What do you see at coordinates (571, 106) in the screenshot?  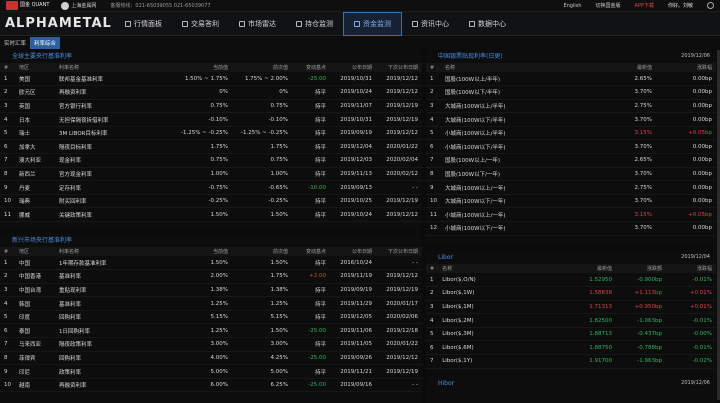 I see `table-row: 3 大城商(100W以上/半年) 2.75% 0.00bp` at bounding box center [571, 106].